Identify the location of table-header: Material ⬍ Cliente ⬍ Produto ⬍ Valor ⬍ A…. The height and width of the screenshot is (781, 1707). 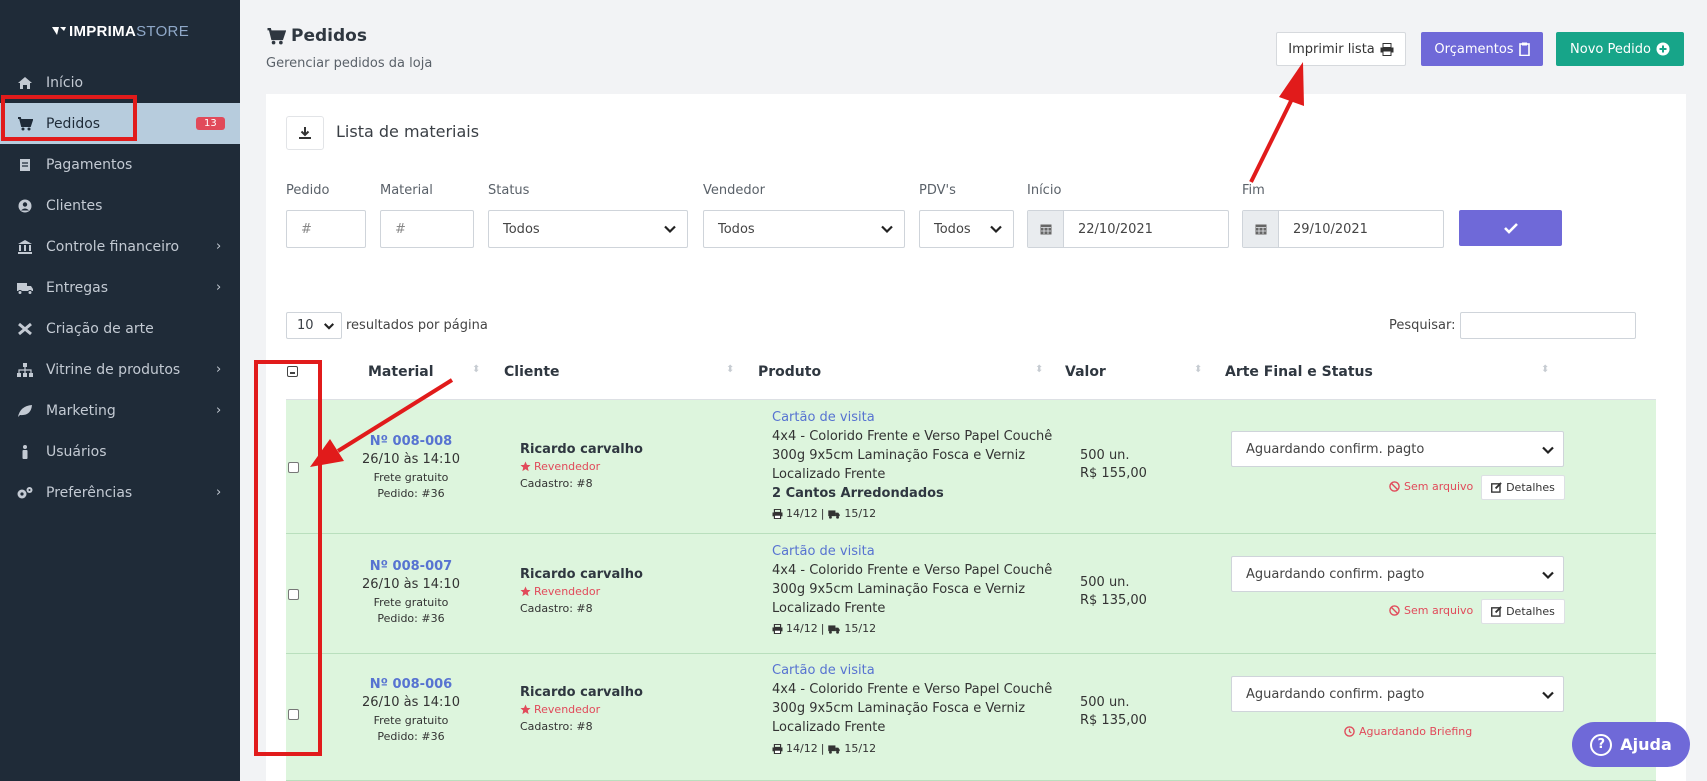
(971, 371).